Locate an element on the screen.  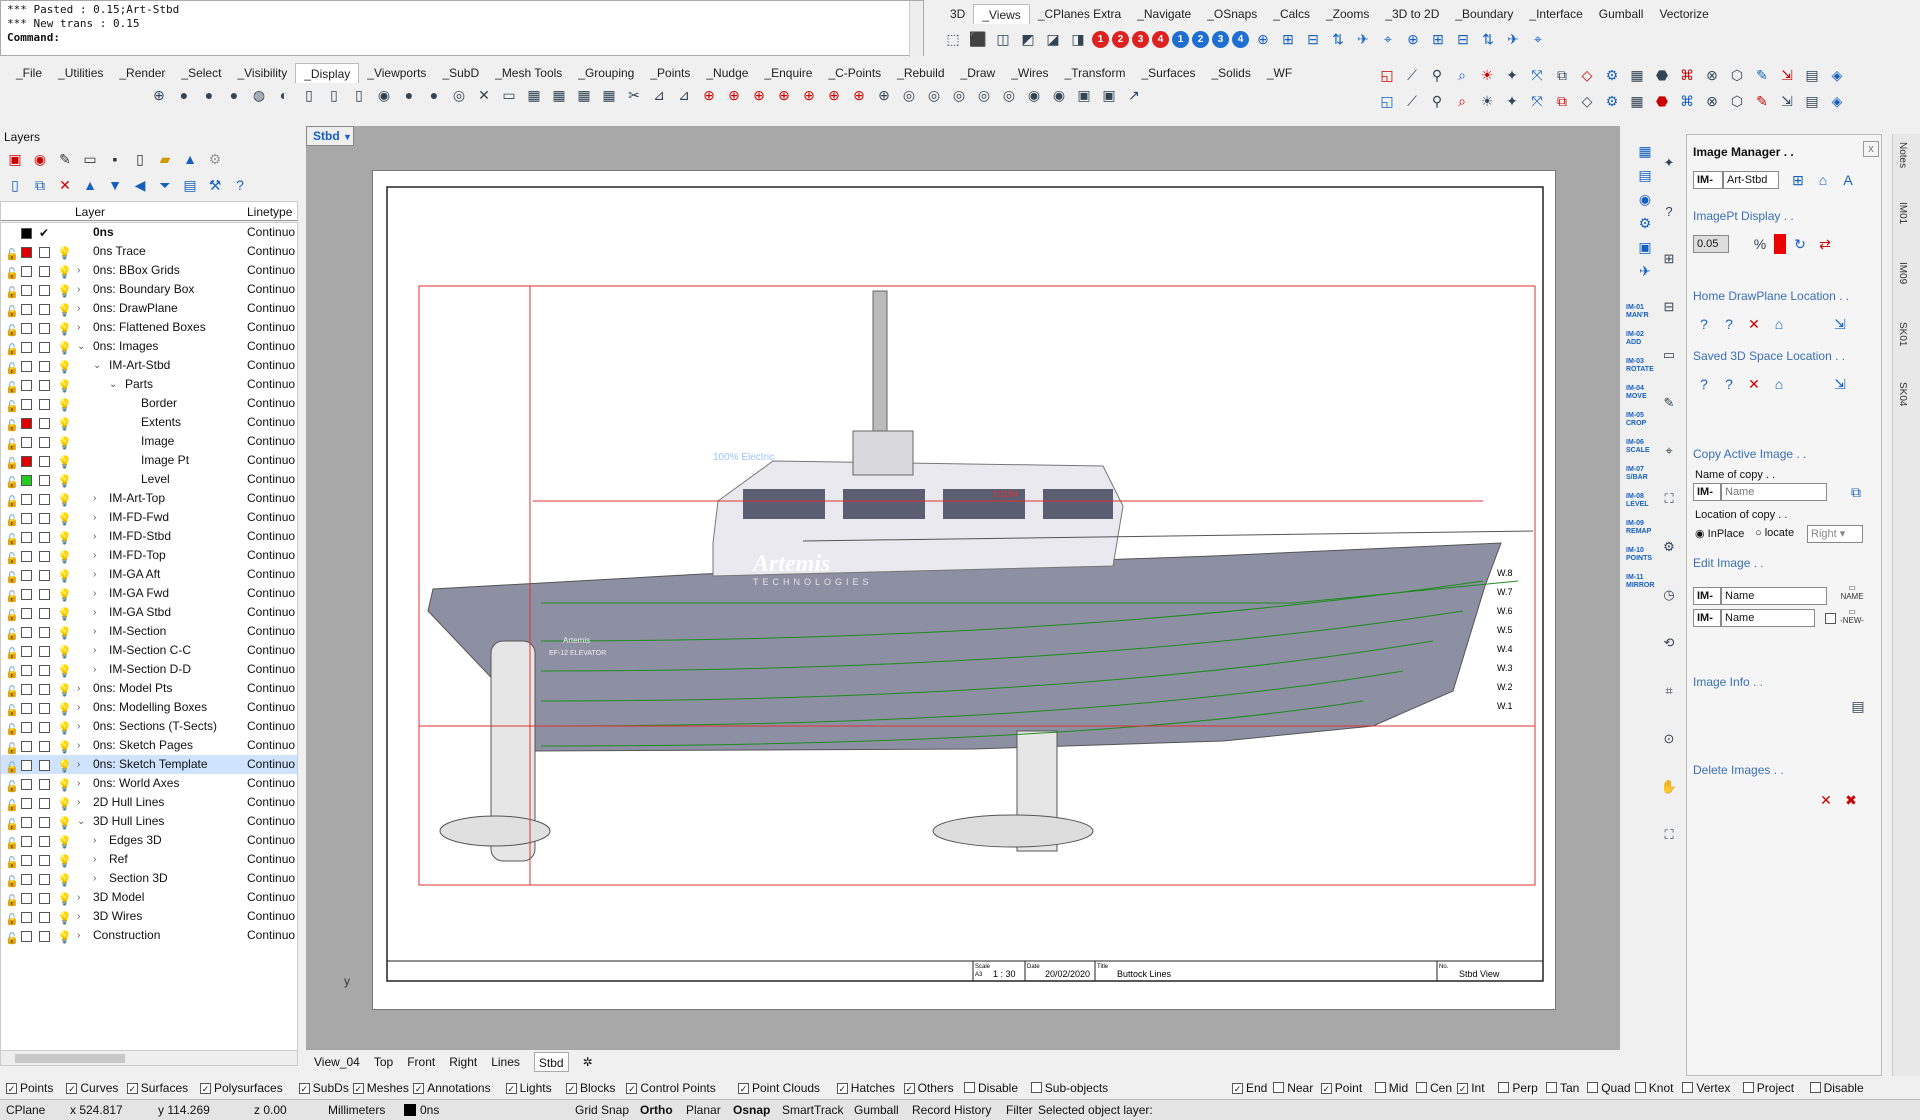
layer-row: 🔓 💡 › IM-GA Fwd Continuo is located at coordinates (149, 593).